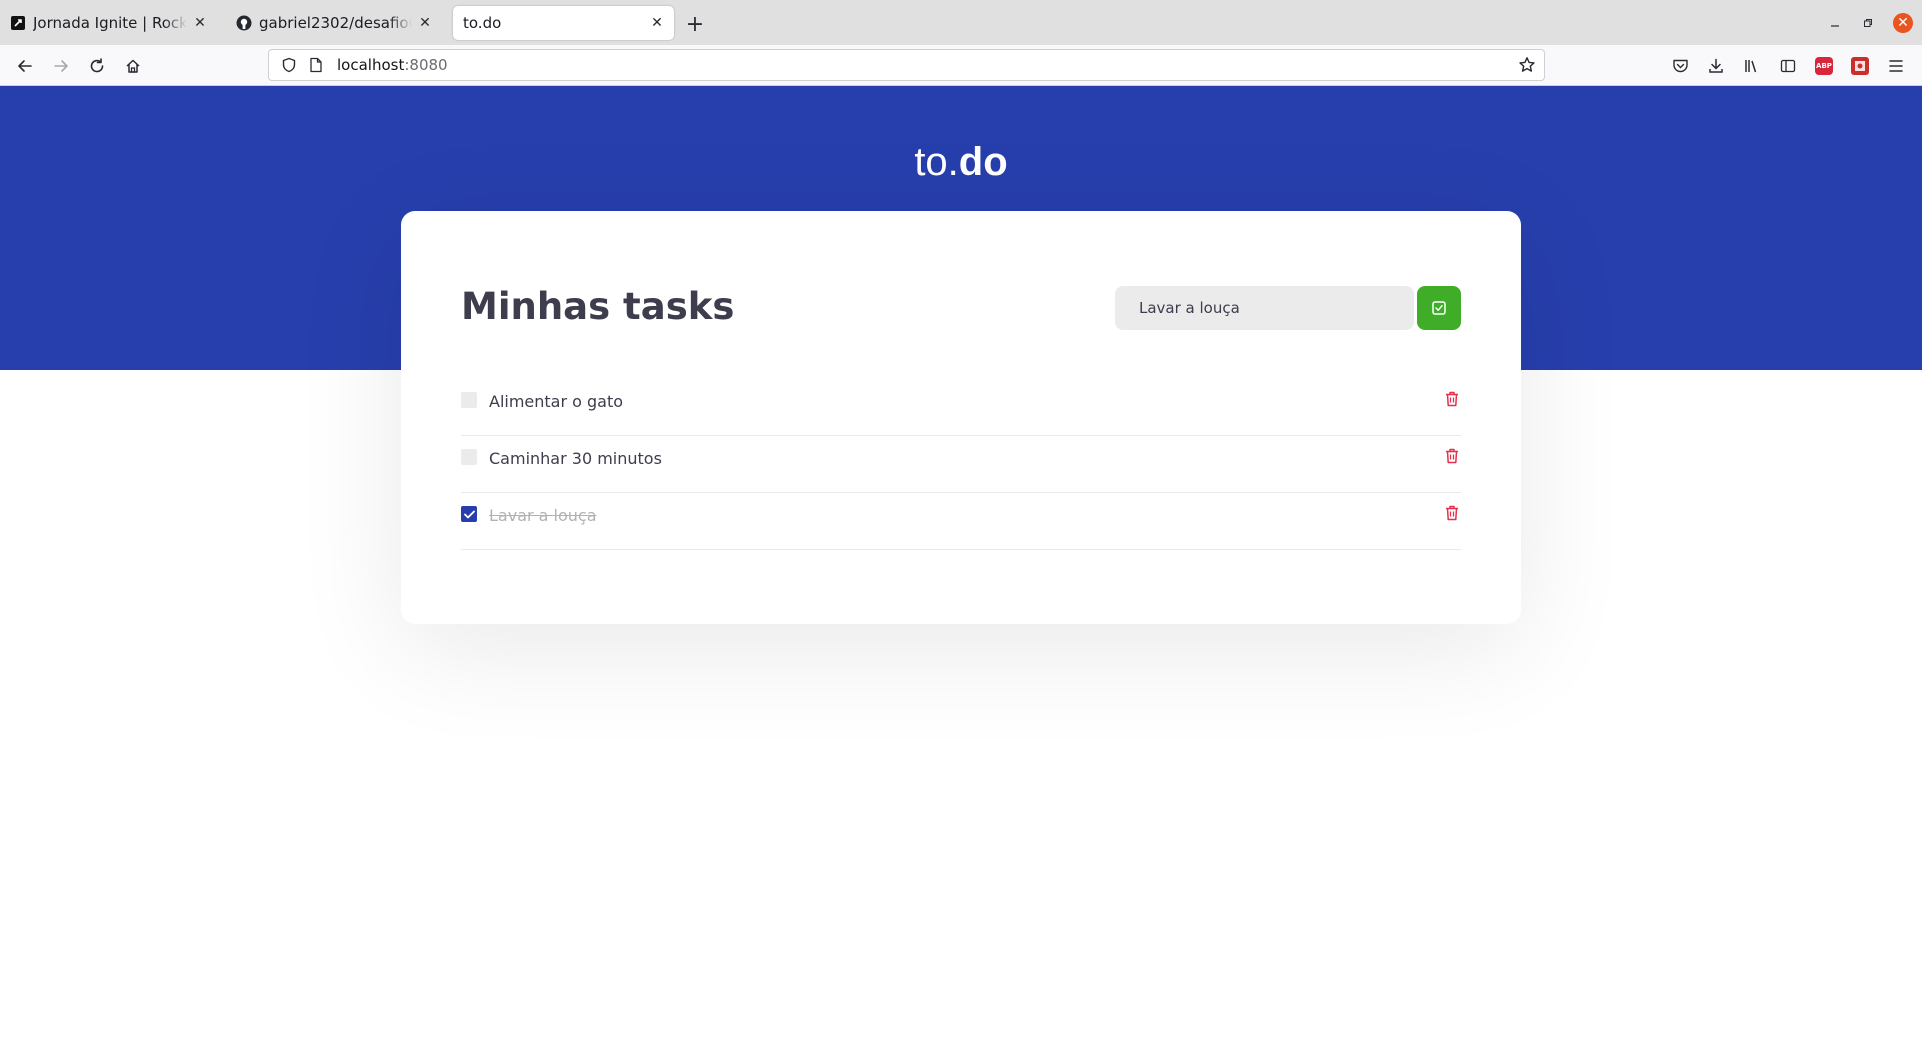 The height and width of the screenshot is (1055, 1922). I want to click on adblock-icon: ABP, so click(1824, 66).